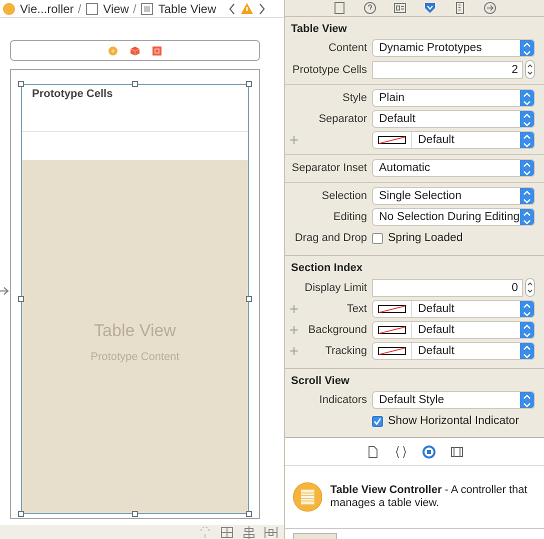 The width and height of the screenshot is (544, 539). Describe the element at coordinates (489, 7) in the screenshot. I see `connections-tab-icon` at that location.